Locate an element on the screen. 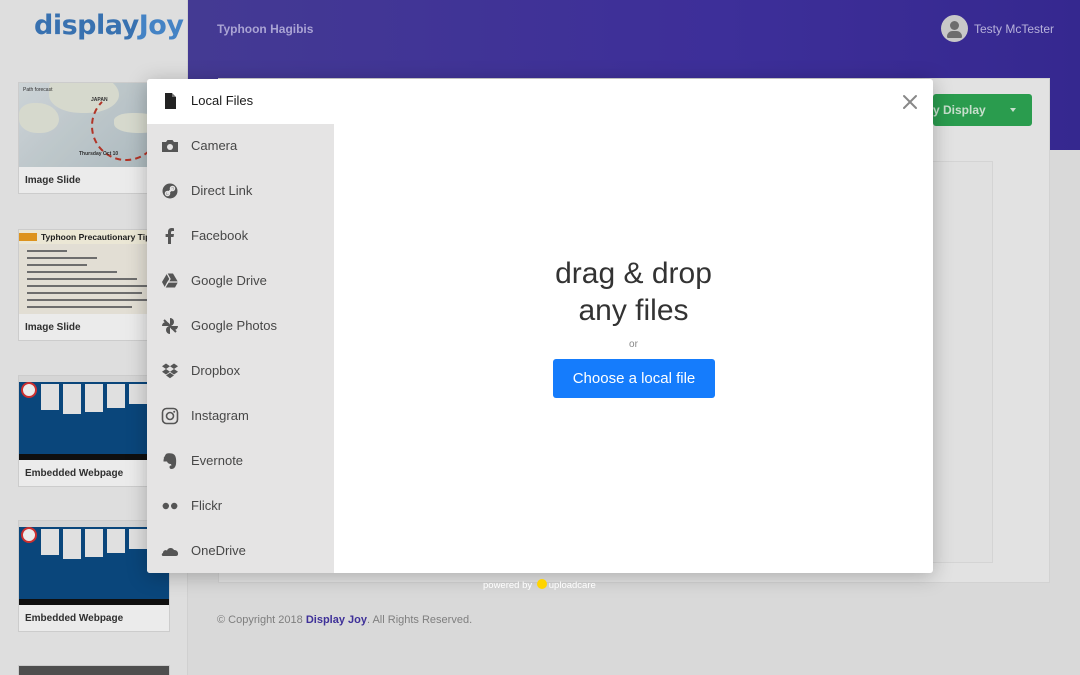 This screenshot has height=675, width=1080. tab-google-photos: Google Photos is located at coordinates (240, 326).